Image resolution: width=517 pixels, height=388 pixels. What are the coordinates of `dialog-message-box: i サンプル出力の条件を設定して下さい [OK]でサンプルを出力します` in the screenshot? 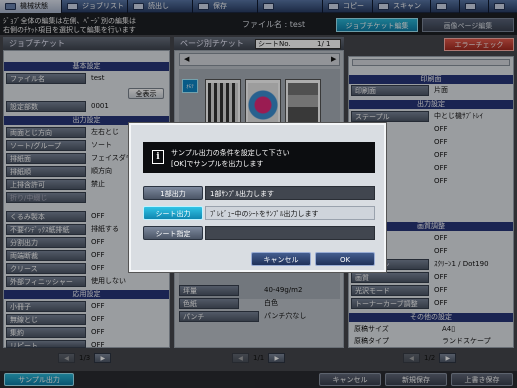 It's located at (259, 157).